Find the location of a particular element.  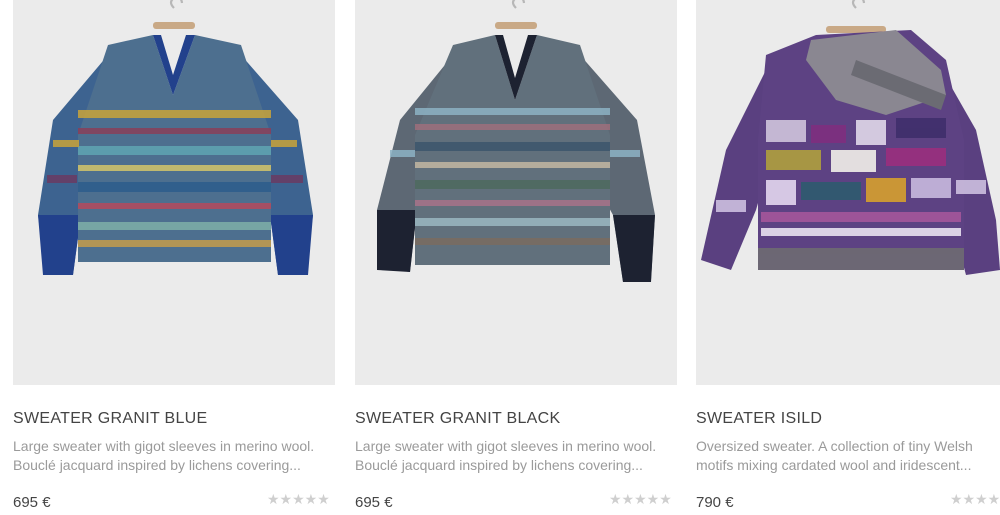

product-title: SWEATER GRANIT BLUE is located at coordinates (110, 419).